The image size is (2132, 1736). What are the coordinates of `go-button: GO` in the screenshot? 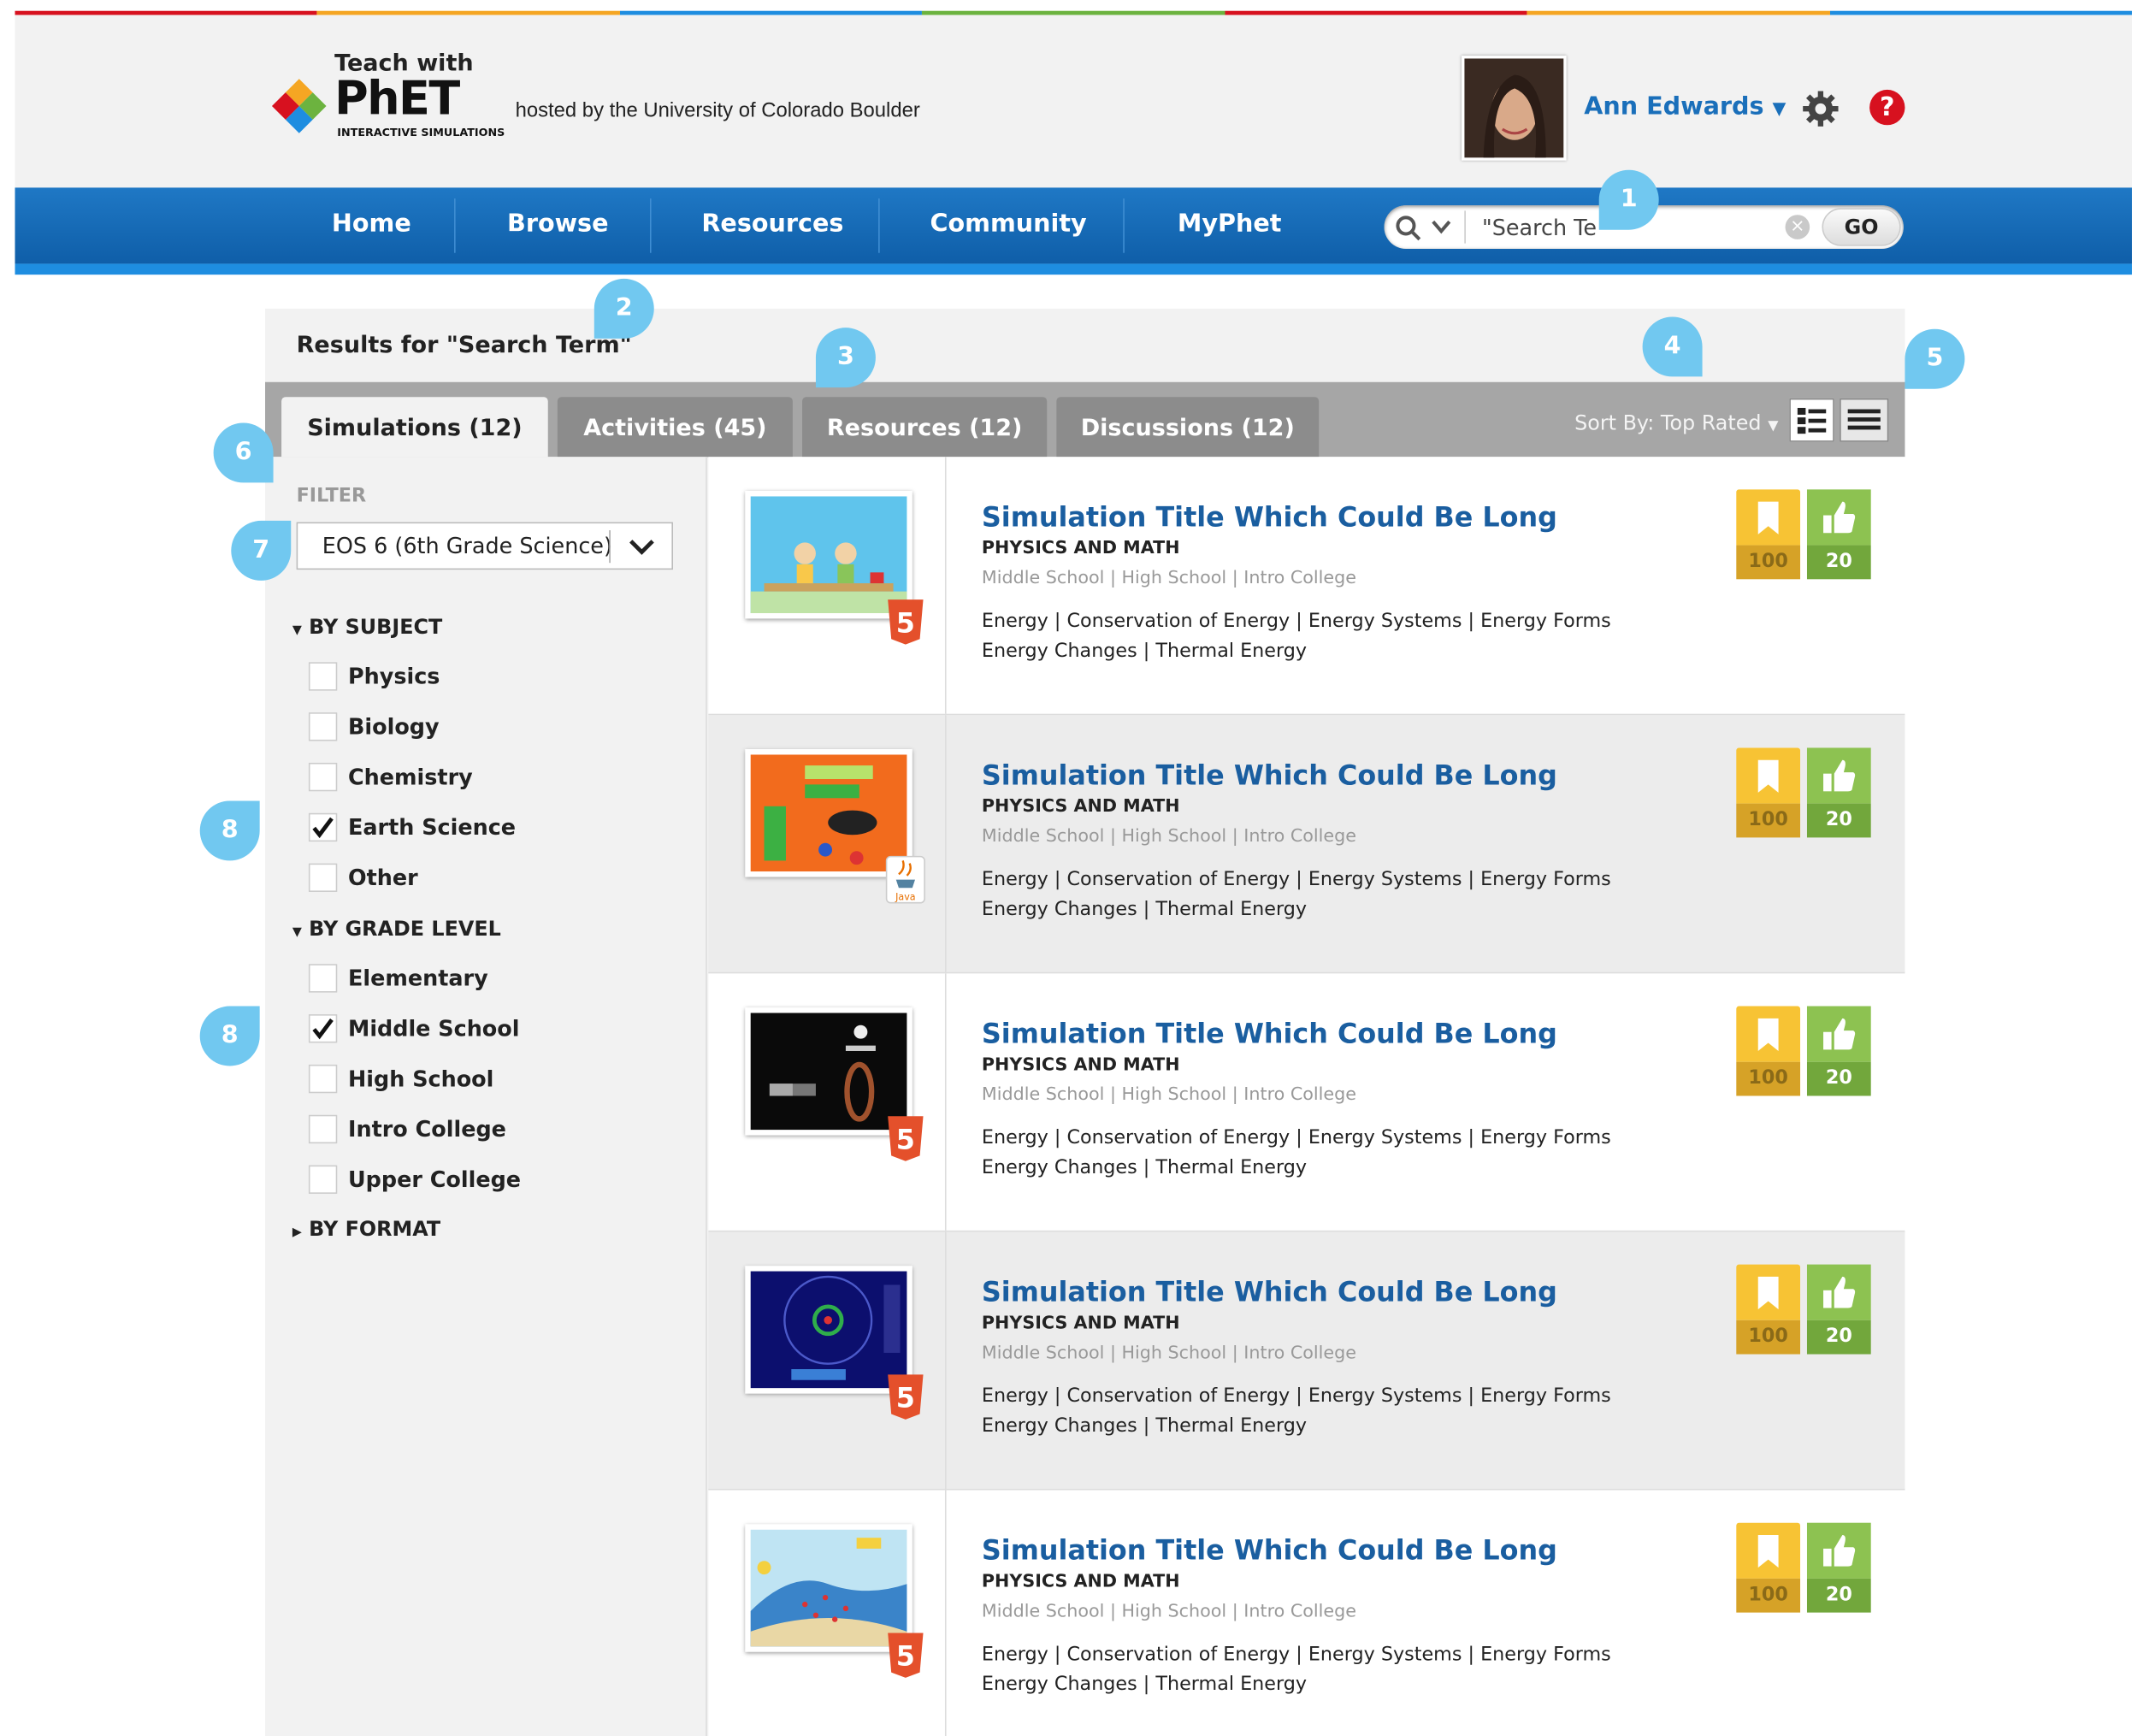 It's located at (1861, 227).